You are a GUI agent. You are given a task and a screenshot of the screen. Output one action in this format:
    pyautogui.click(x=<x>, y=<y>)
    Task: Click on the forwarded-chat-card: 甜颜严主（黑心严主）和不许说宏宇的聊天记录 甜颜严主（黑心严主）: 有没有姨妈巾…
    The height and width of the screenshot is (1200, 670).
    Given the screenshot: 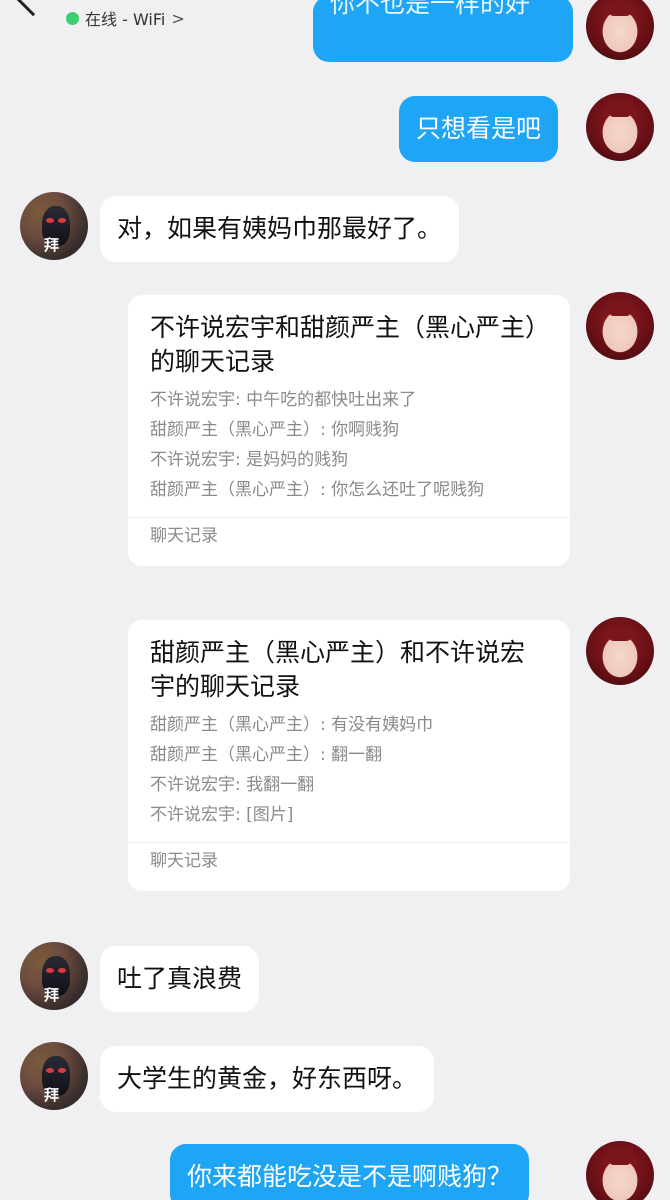 What is the action you would take?
    pyautogui.click(x=349, y=755)
    